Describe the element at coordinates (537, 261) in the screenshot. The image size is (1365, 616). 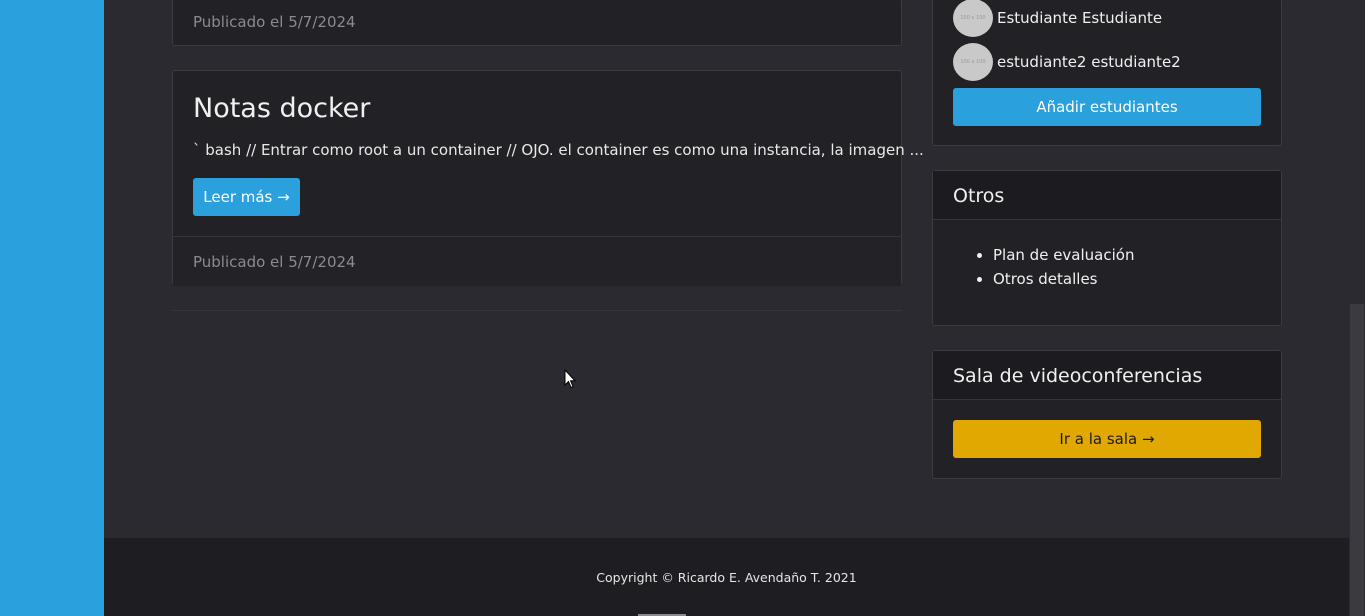
I see `post-card-footer: Publicado el 5/7/2024` at that location.